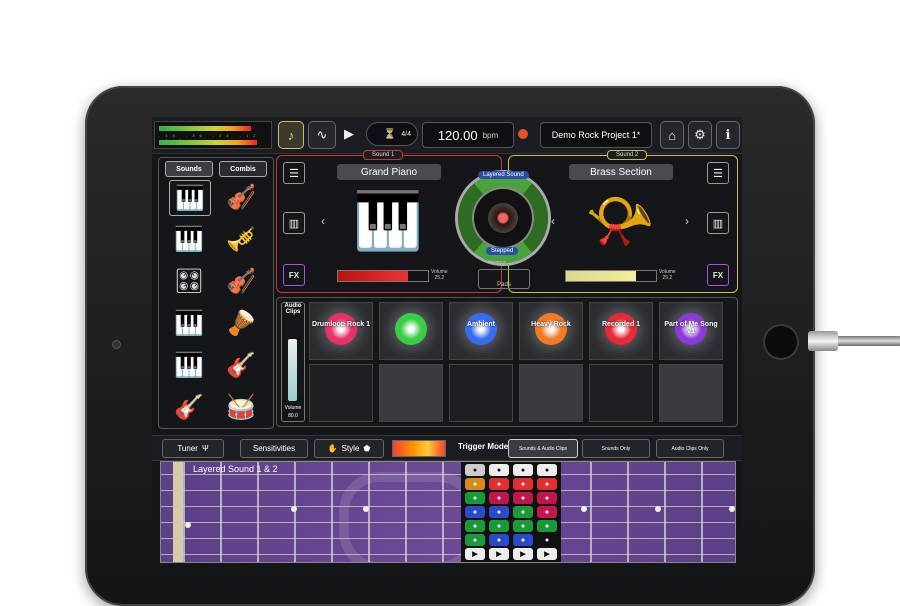 The height and width of the screenshot is (606, 900). Describe the element at coordinates (189, 365) in the screenshot. I see `keyboard-icon: 🎹` at that location.